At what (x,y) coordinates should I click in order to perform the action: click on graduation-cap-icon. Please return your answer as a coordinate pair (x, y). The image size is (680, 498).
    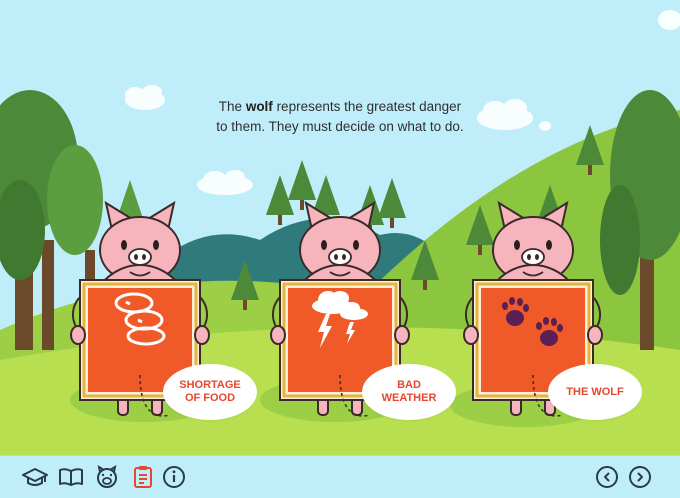
    Looking at the image, I should click on (35, 477).